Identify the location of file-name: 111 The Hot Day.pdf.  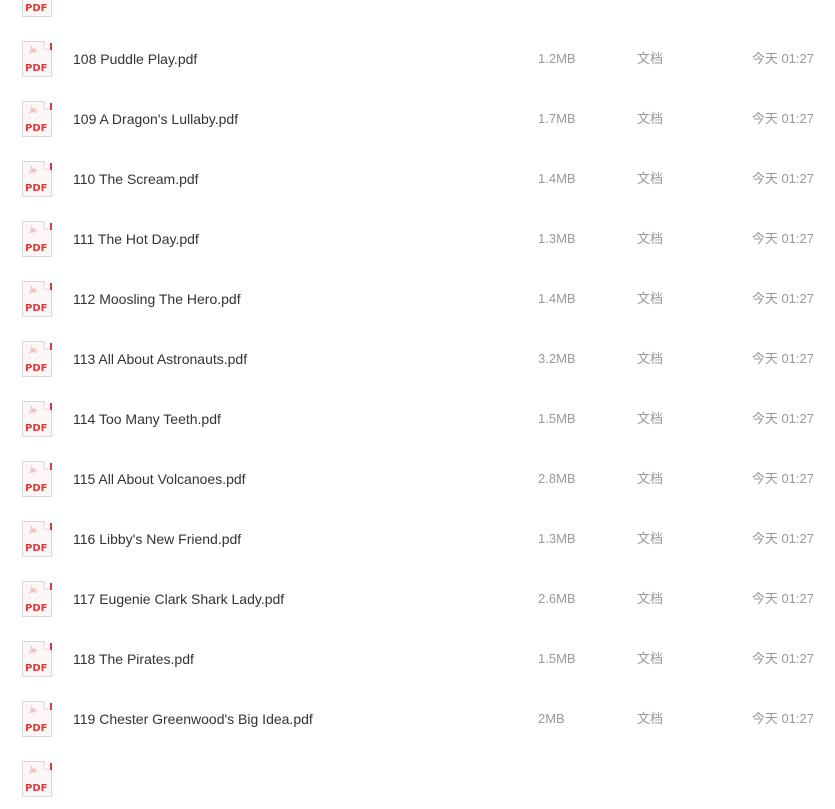
(136, 239).